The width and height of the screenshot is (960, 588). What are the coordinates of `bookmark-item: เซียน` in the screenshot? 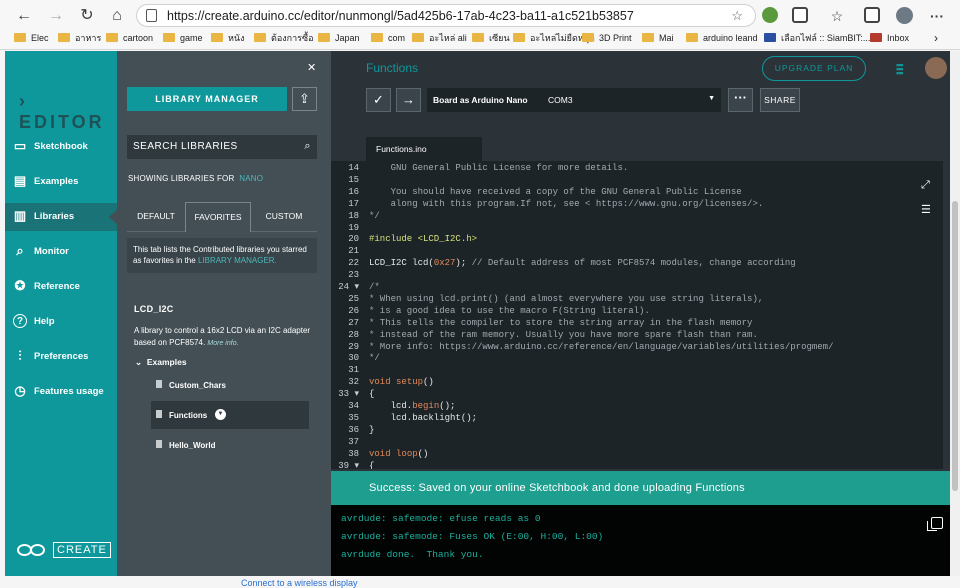 It's located at (491, 38).